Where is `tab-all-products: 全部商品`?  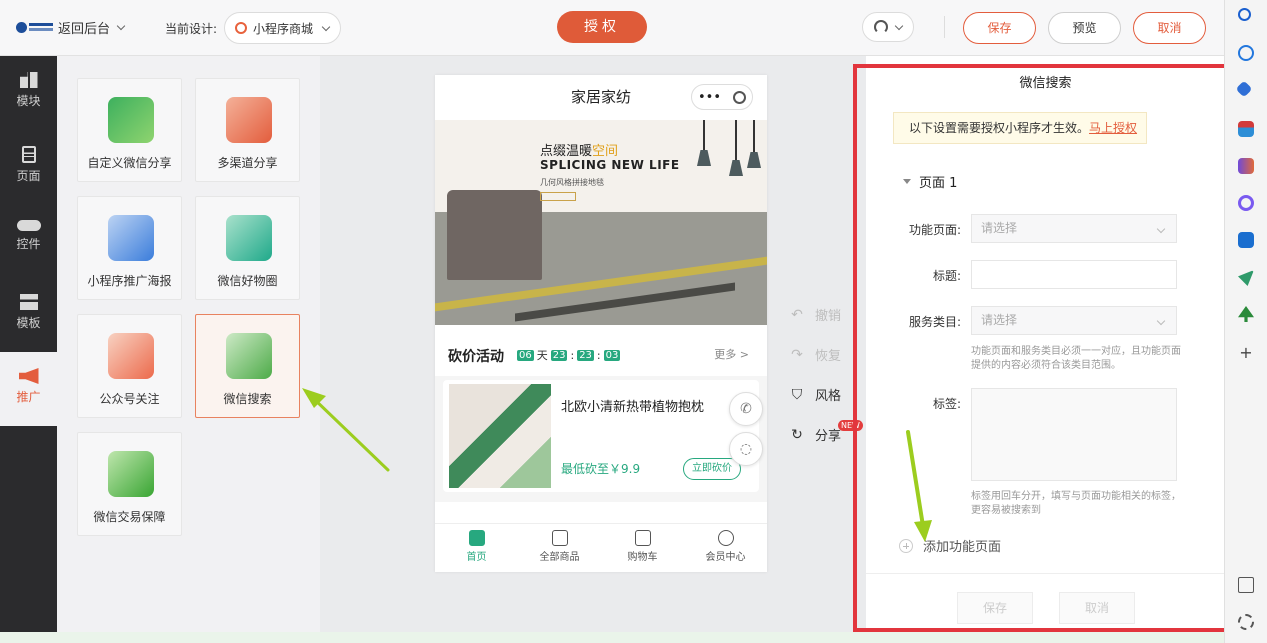 tab-all-products: 全部商品 is located at coordinates (559, 548).